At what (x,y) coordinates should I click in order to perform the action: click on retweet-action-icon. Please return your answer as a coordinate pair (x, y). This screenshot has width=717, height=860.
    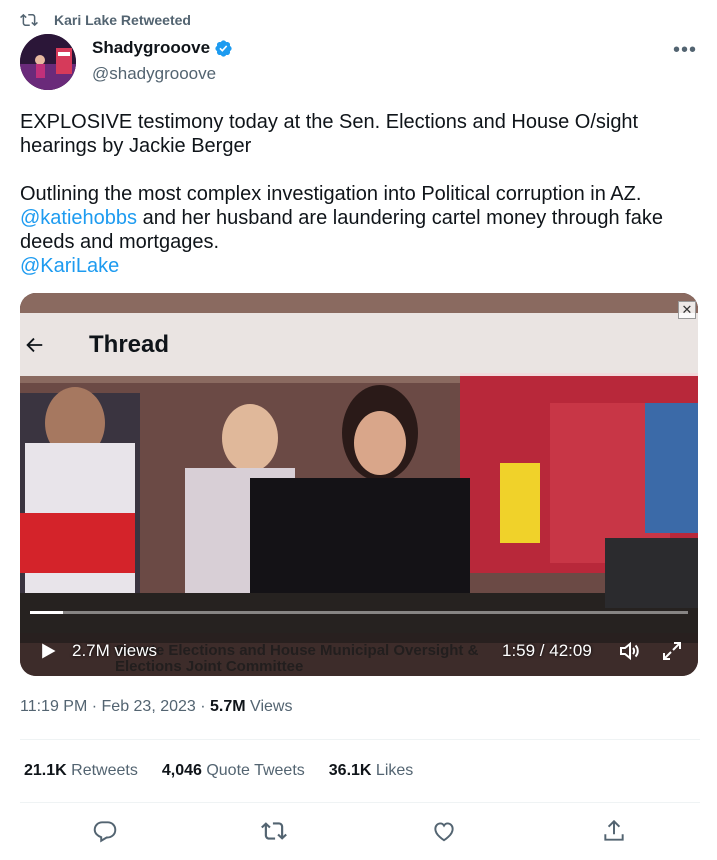
    Looking at the image, I should click on (274, 831).